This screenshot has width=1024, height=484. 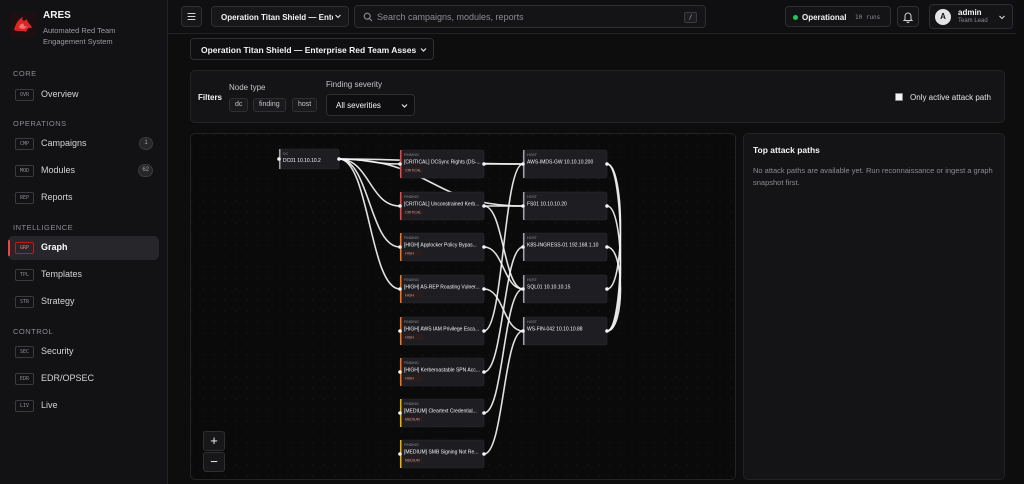 I want to click on active-path-checkbox, so click(x=899, y=97).